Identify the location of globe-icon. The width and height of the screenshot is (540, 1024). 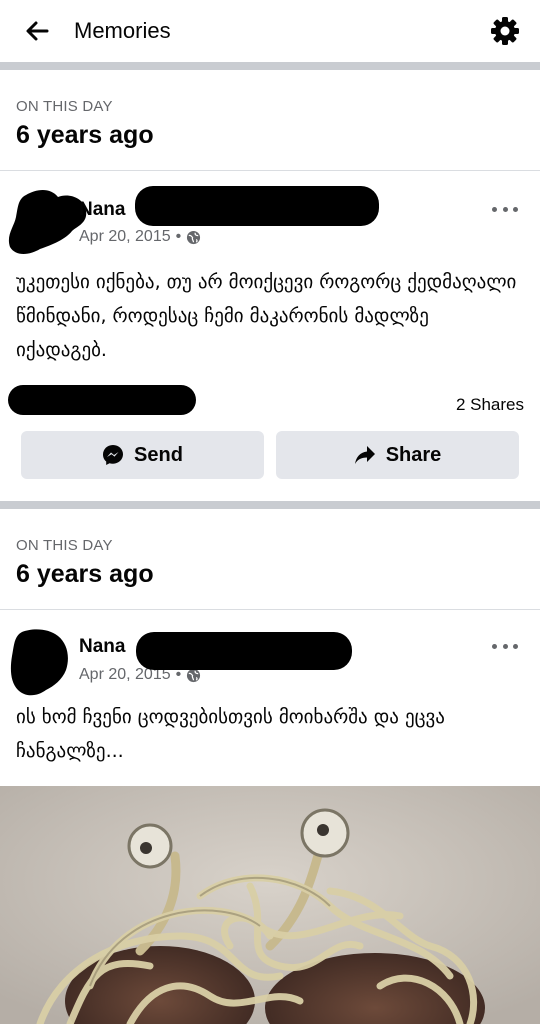
(194, 237).